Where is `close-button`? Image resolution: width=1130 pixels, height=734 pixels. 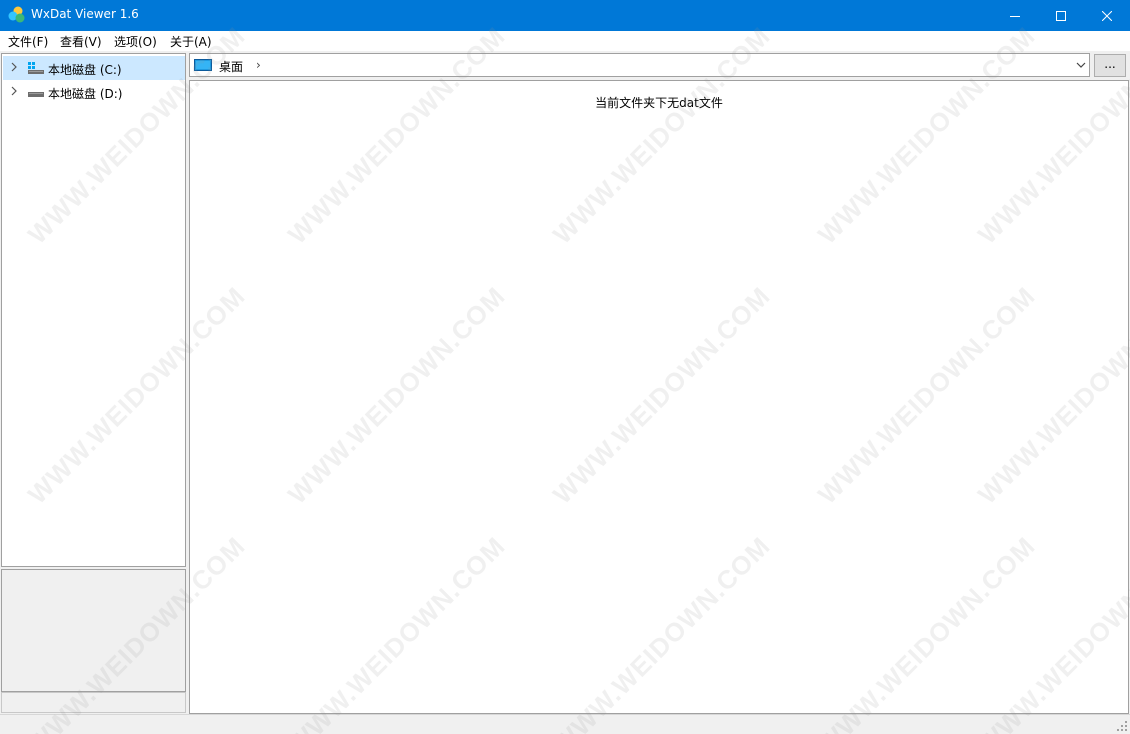
close-button is located at coordinates (1107, 15).